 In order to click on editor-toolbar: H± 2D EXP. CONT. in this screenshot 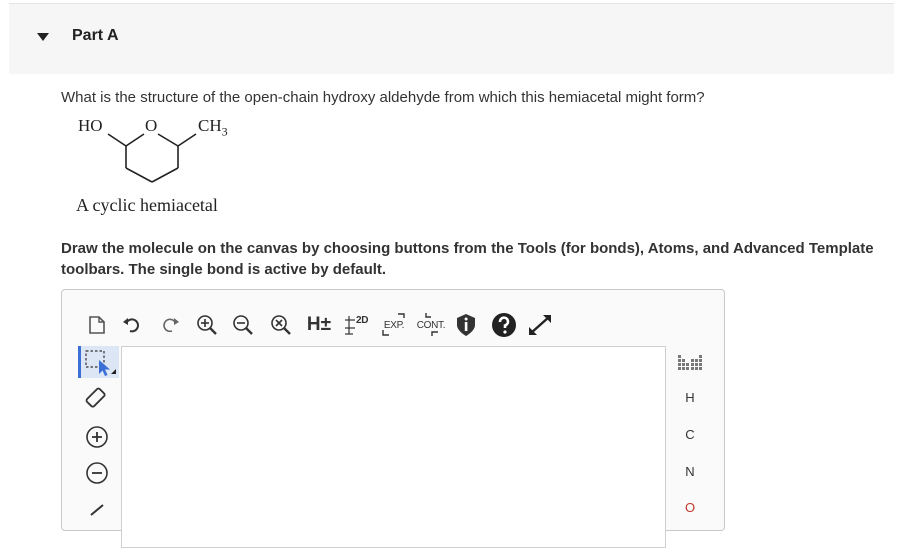, I will do `click(393, 318)`.